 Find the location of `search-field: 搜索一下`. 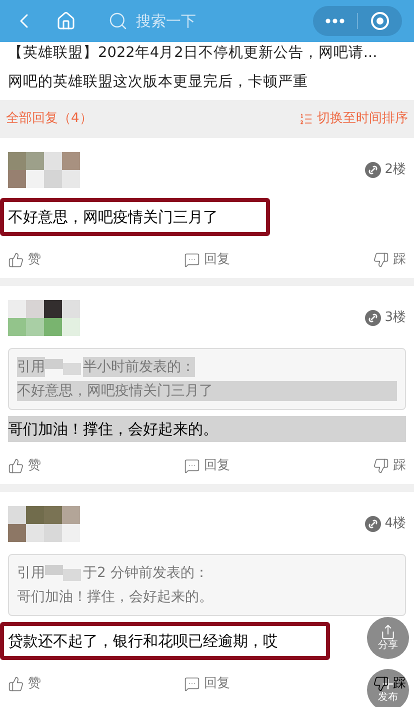

search-field: 搜索一下 is located at coordinates (196, 21).